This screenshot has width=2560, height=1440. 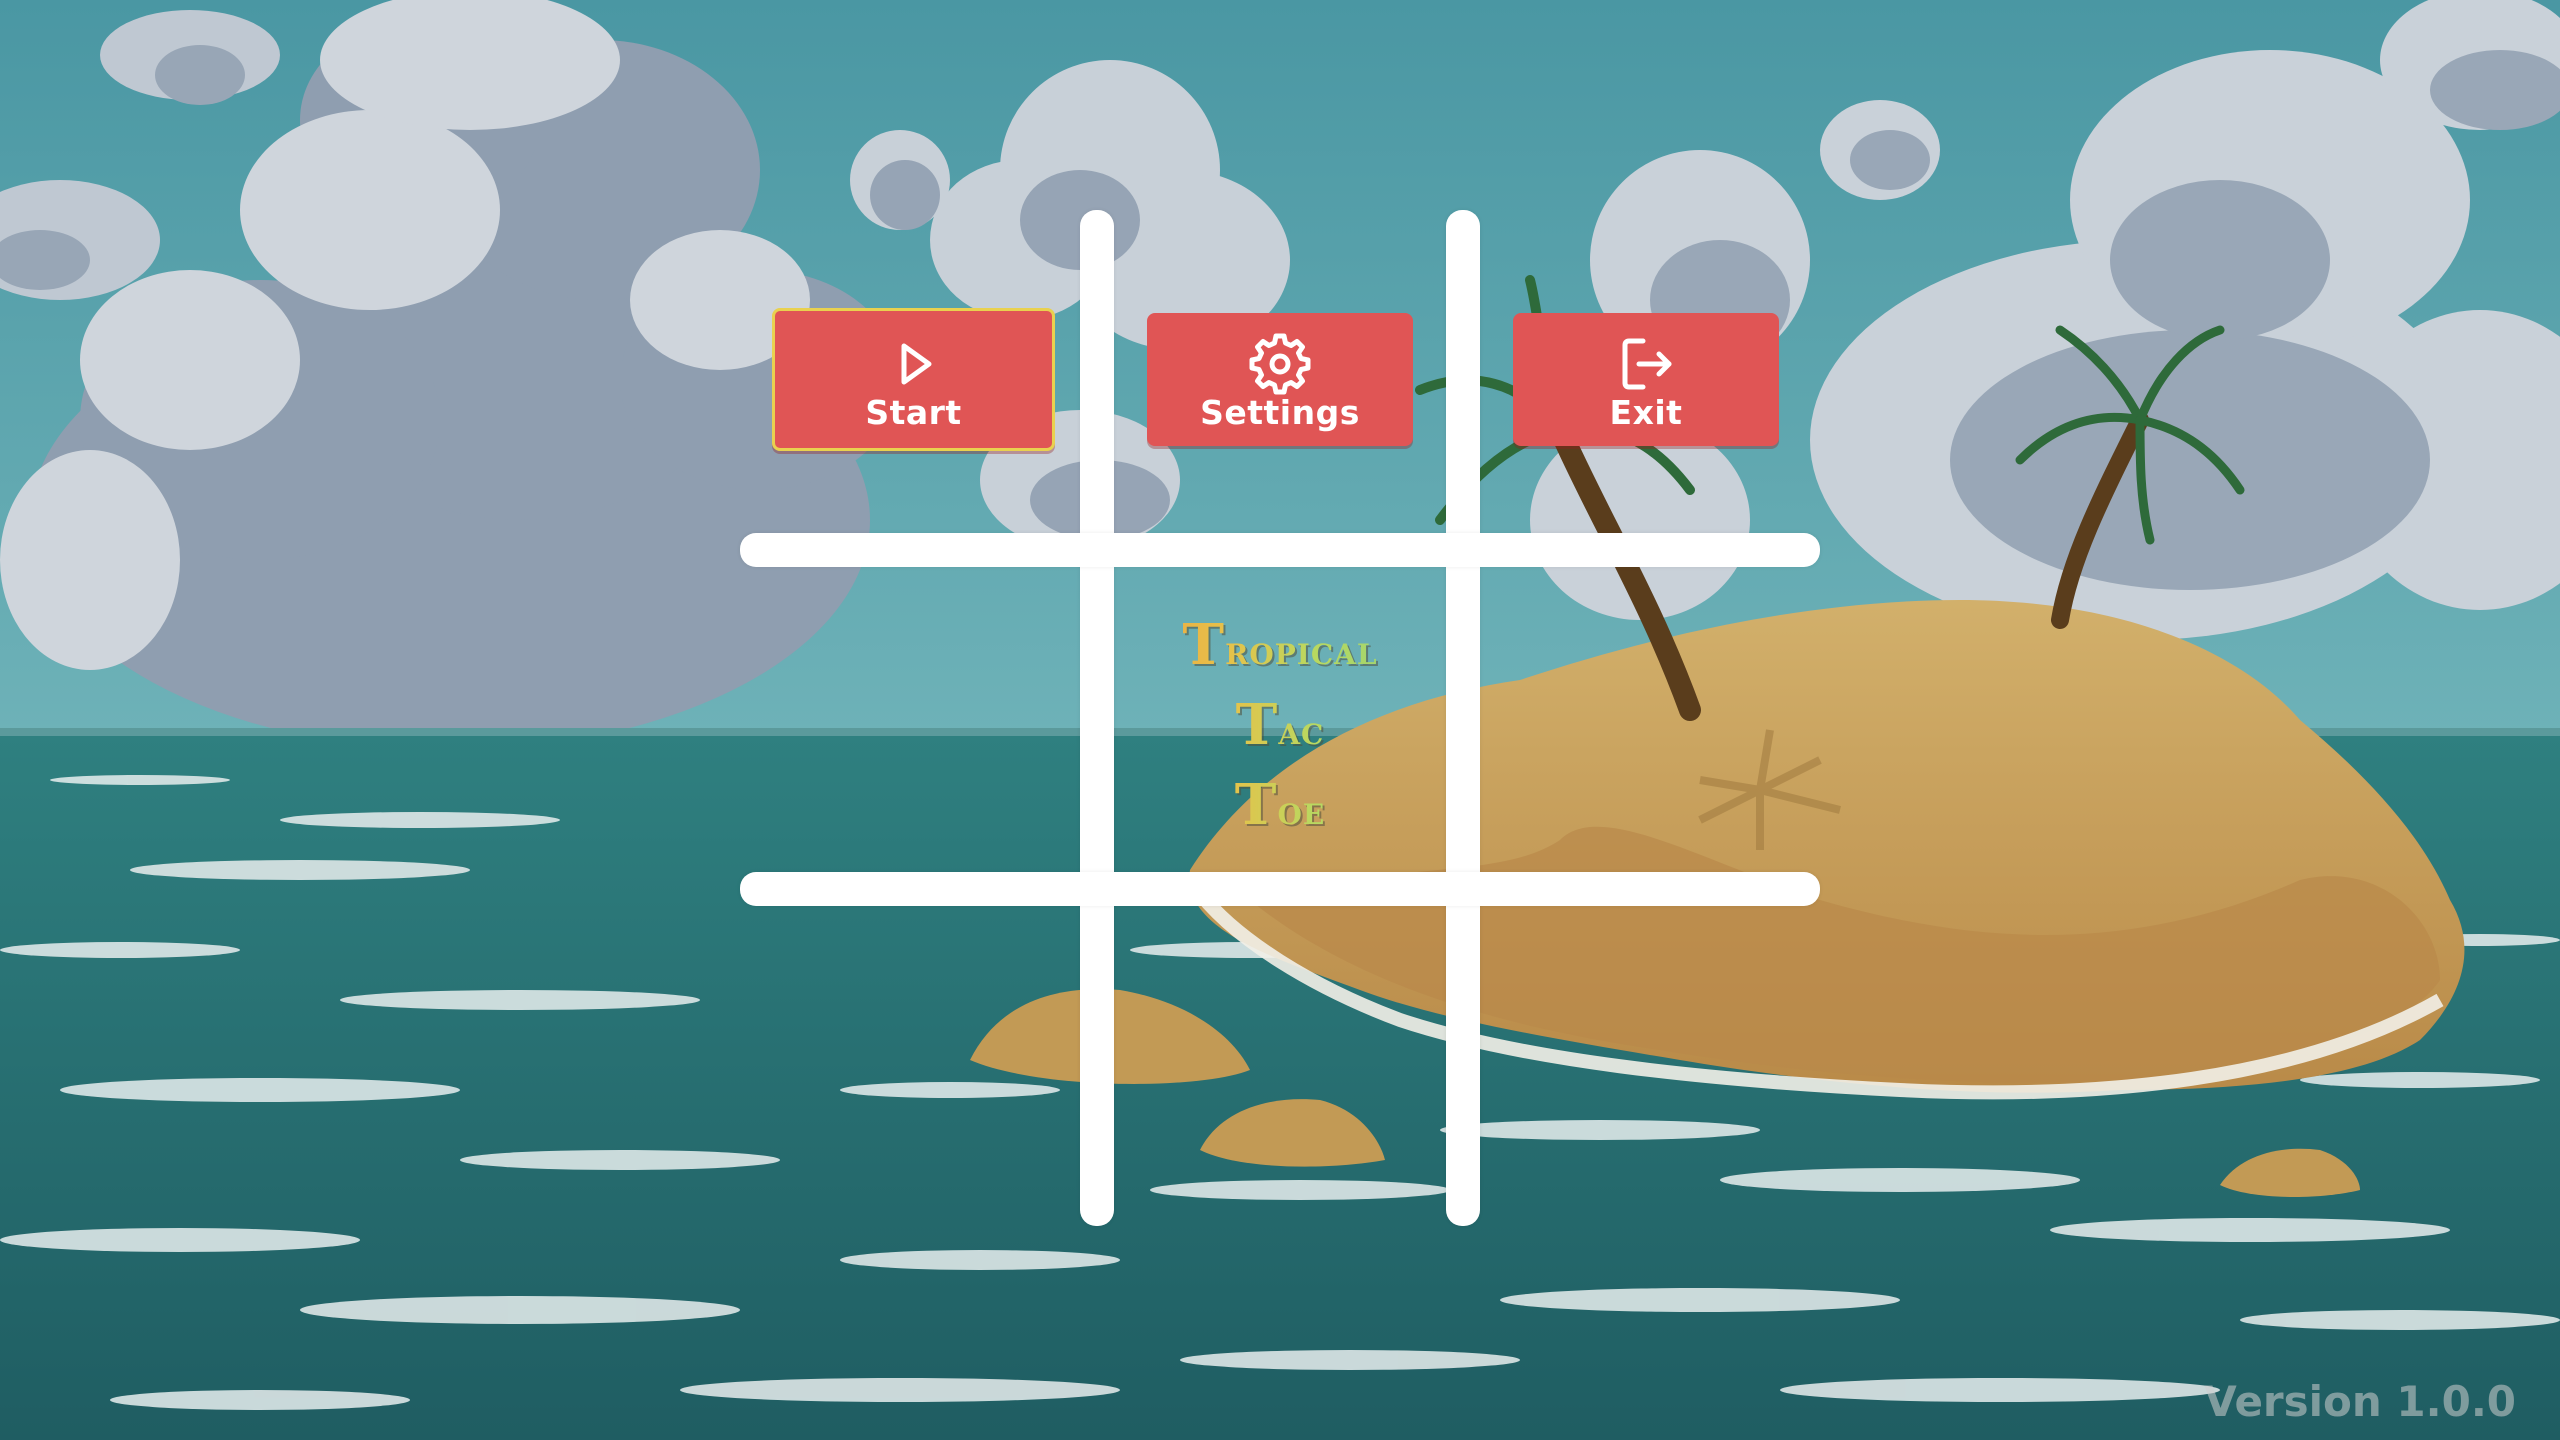 I want to click on gear-icon, so click(x=1280, y=364).